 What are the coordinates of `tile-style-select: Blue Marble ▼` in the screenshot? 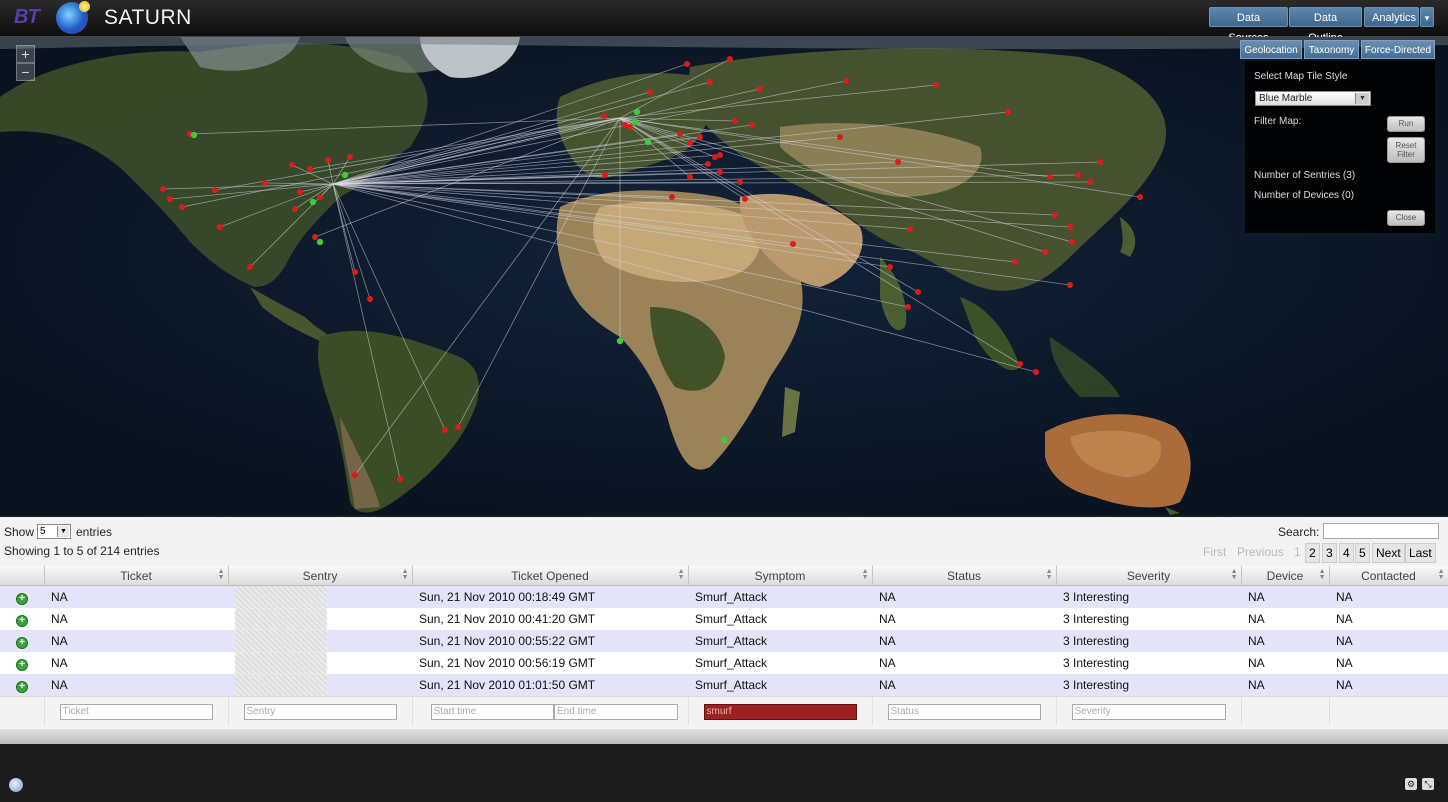 It's located at (1313, 98).